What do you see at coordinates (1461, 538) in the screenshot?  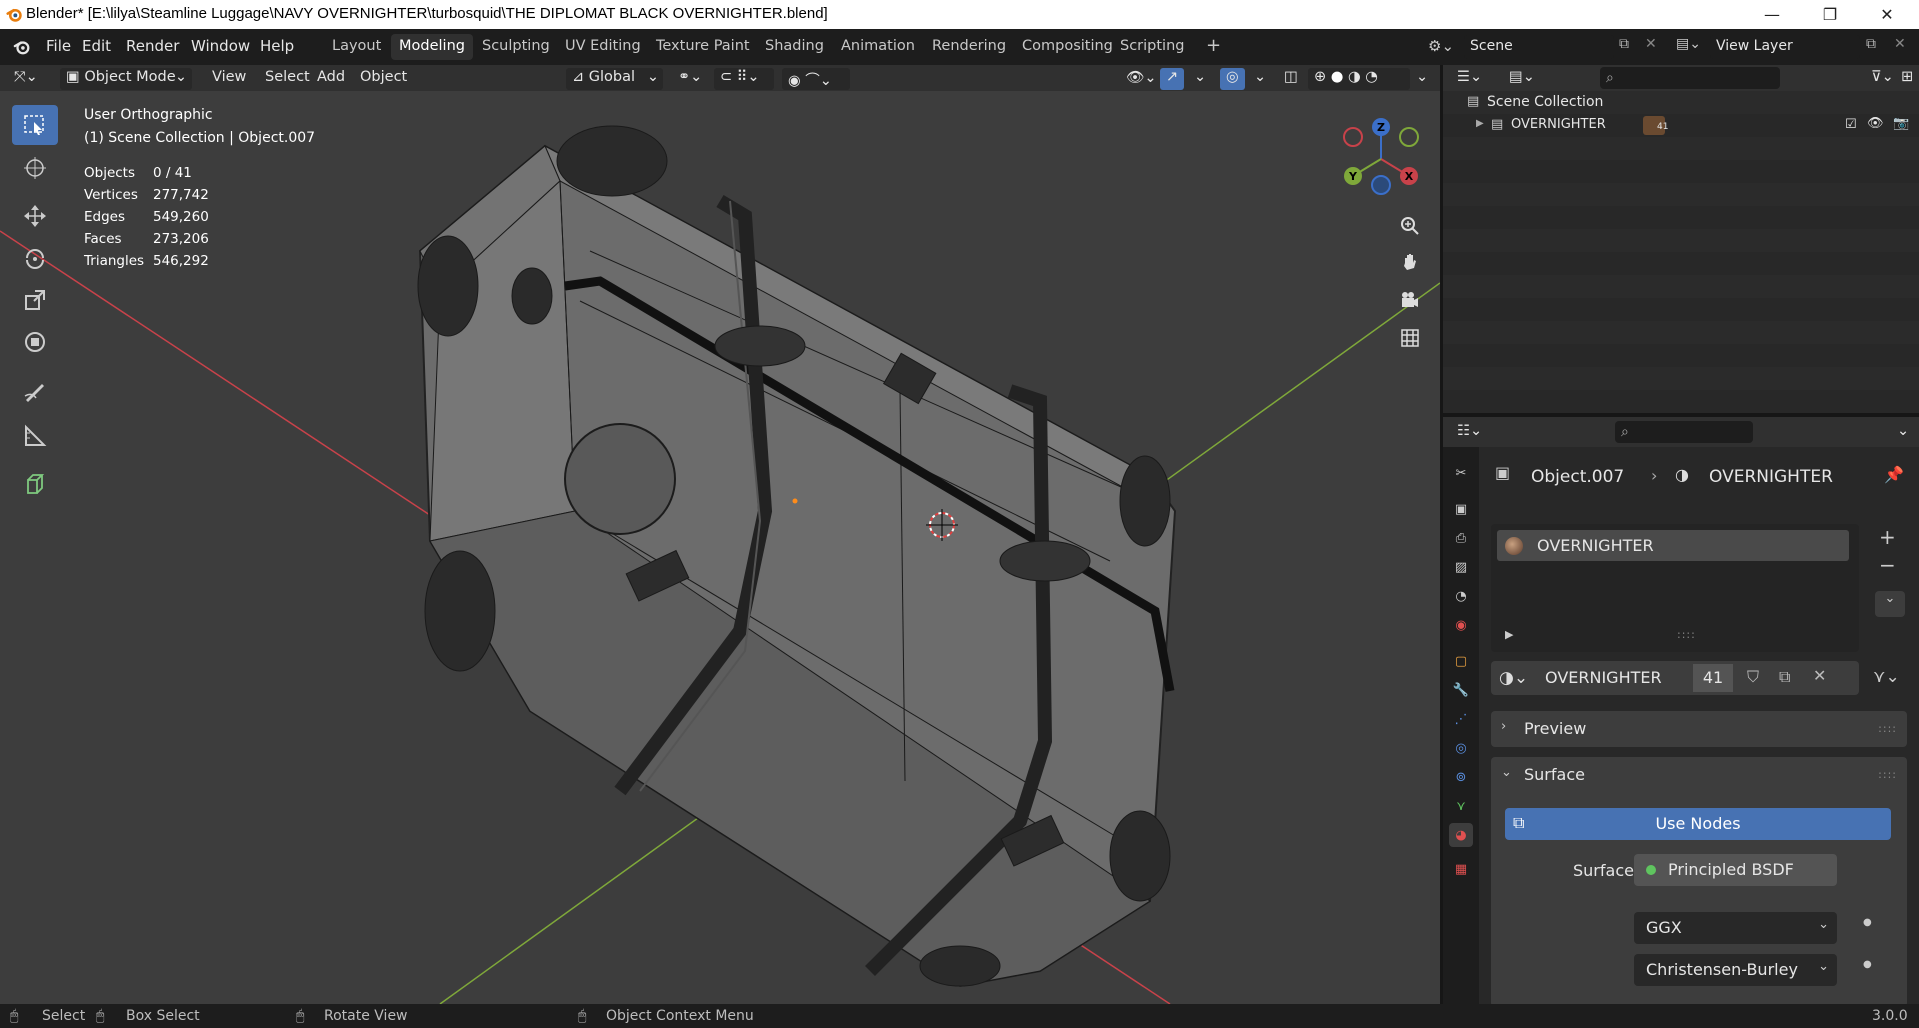 I see `output-tab-icon: ⎙` at bounding box center [1461, 538].